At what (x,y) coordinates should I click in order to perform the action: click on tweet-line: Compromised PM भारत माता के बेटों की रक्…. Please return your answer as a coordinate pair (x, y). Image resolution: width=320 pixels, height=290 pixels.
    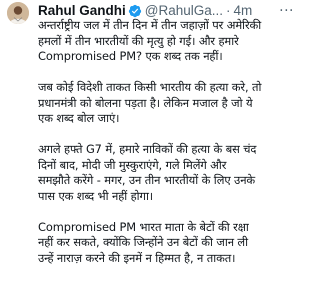
    Looking at the image, I should click on (143, 226).